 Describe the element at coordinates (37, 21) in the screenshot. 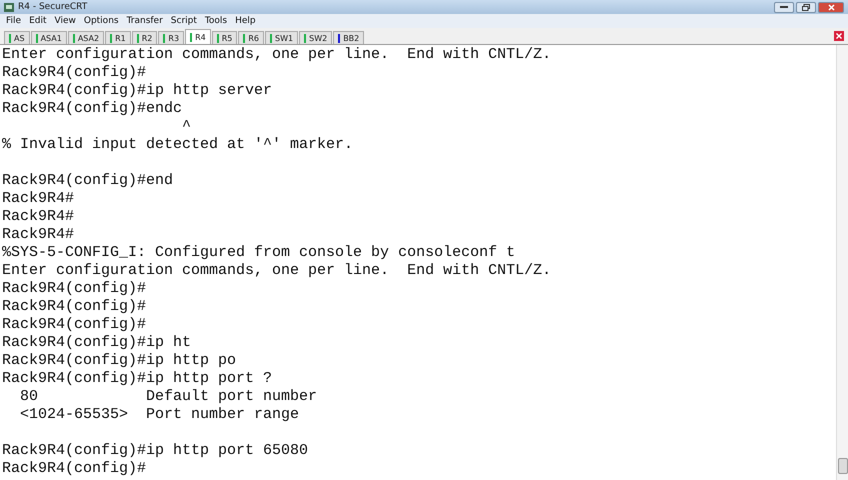

I see `menu-item: Edit` at that location.